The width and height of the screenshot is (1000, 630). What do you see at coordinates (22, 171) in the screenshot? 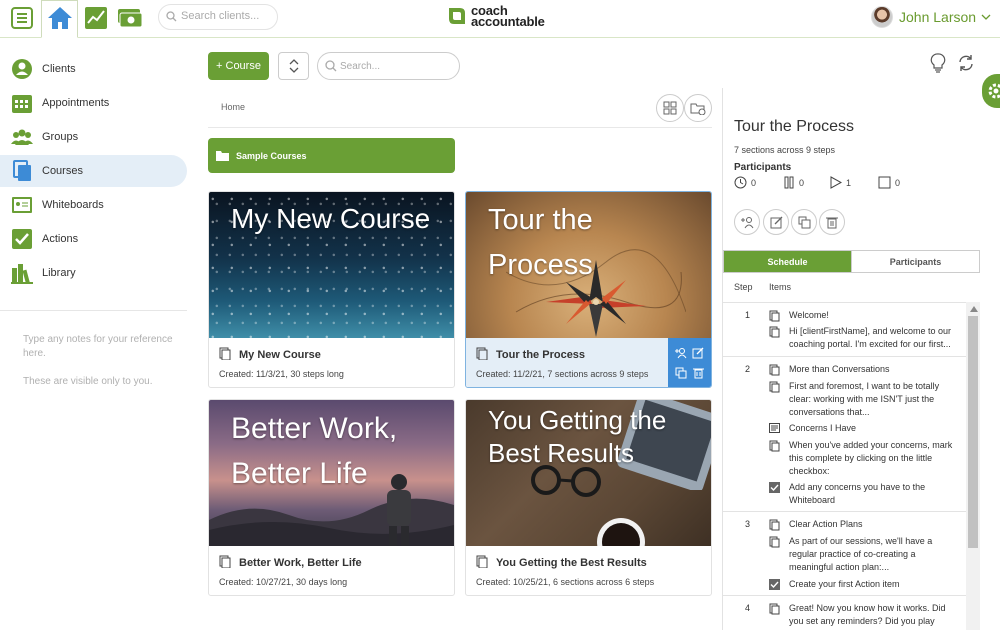
I see `courses-icon` at bounding box center [22, 171].